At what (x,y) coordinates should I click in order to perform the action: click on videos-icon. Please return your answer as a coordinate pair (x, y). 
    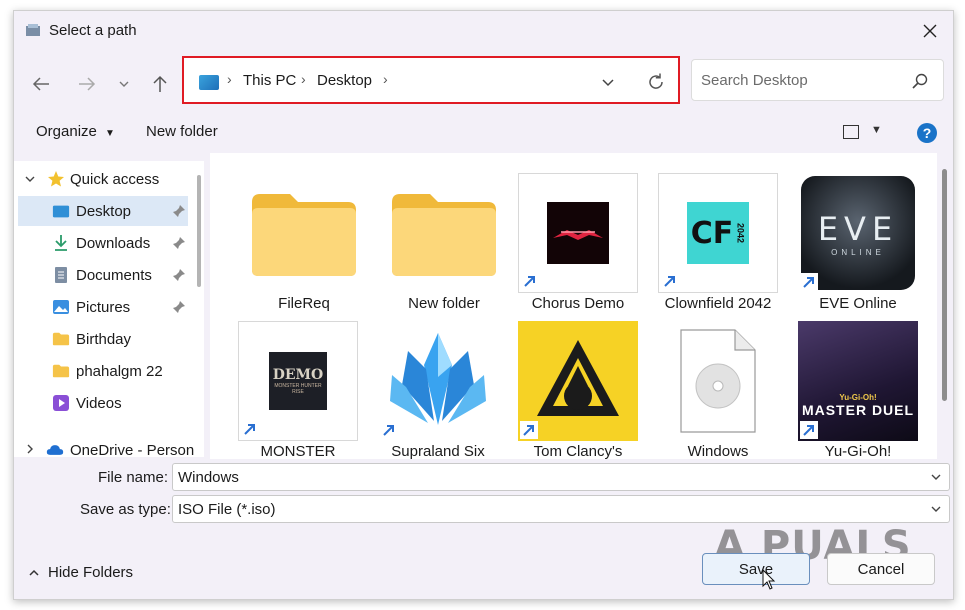
    Looking at the image, I should click on (61, 403).